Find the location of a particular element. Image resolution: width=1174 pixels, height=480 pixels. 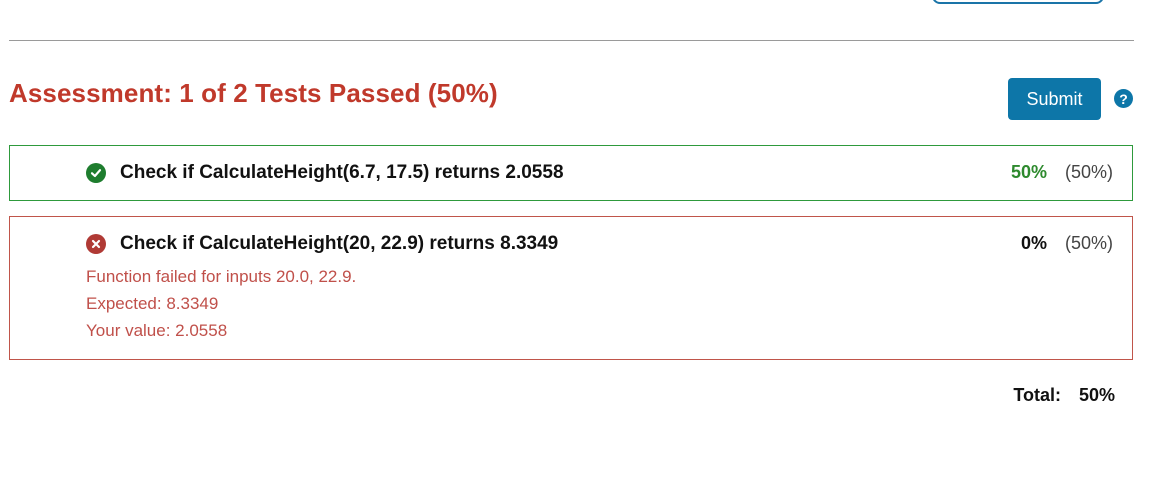

test-score: 50% (50%) is located at coordinates (1062, 172).